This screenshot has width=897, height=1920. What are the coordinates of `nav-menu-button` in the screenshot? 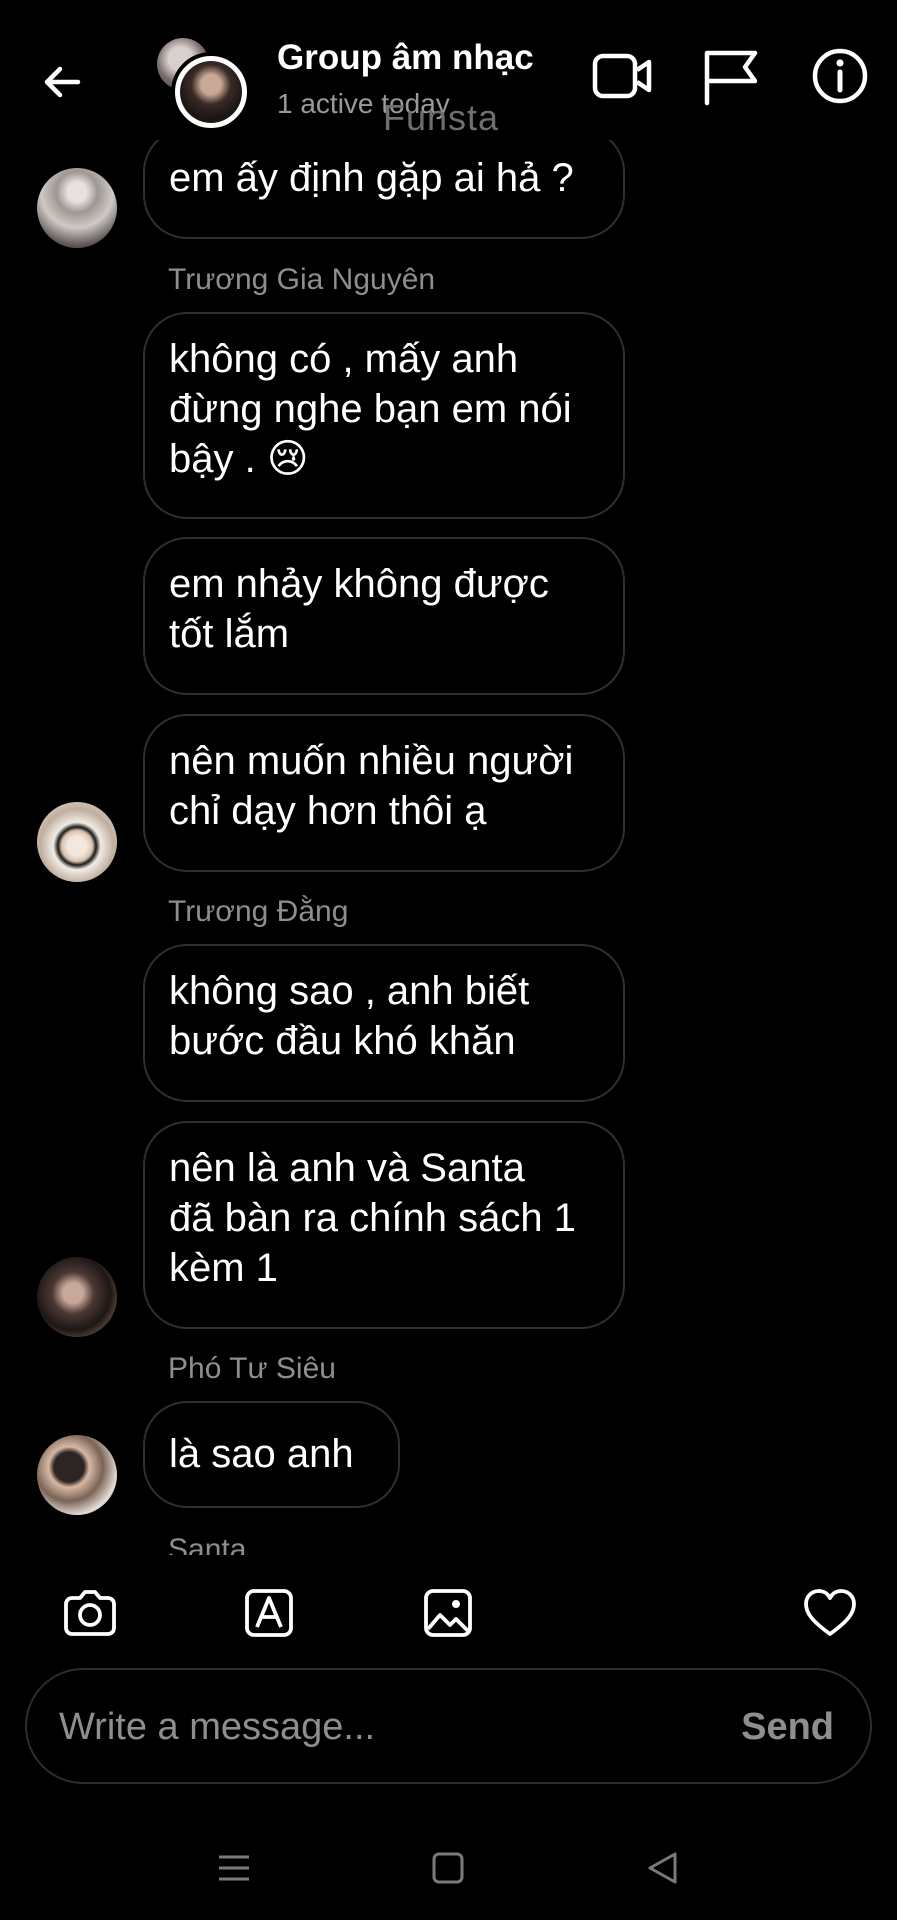 It's located at (234, 1868).